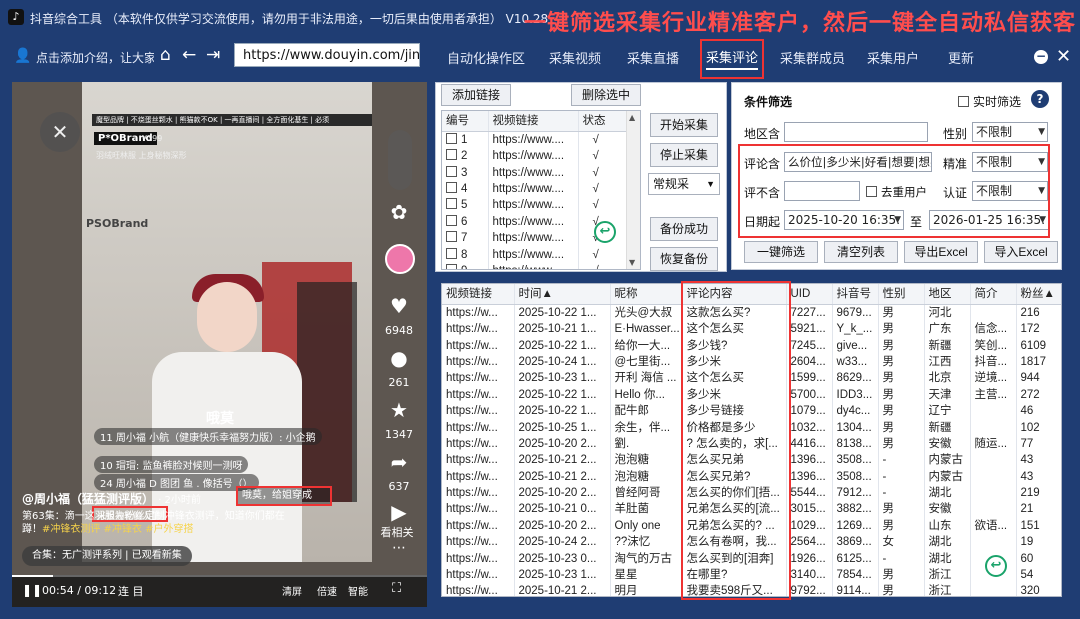 The height and width of the screenshot is (619, 1080). Describe the element at coordinates (633, 190) in the screenshot. I see `link-table-scrollbar: ▲ ▼` at that location.